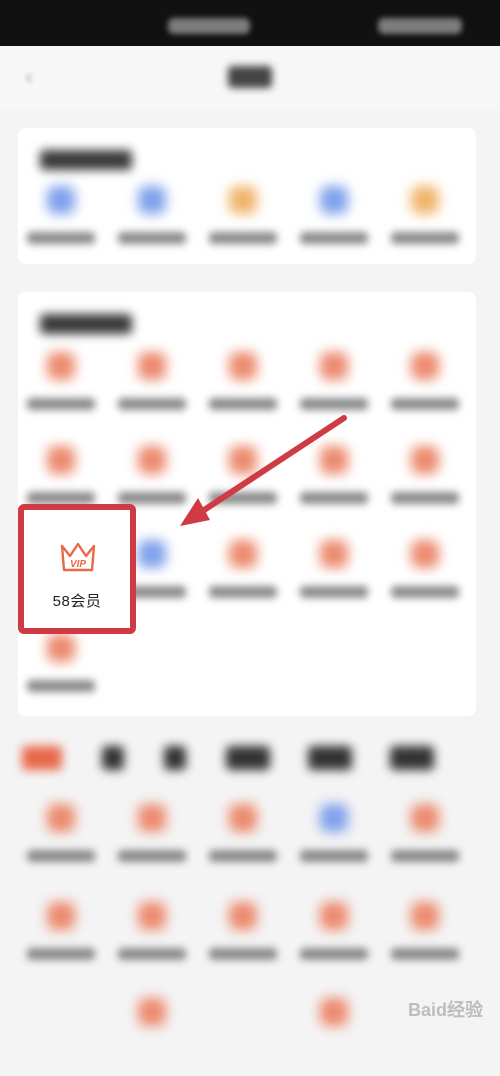  What do you see at coordinates (86, 160) in the screenshot?
I see `recent-services-title` at bounding box center [86, 160].